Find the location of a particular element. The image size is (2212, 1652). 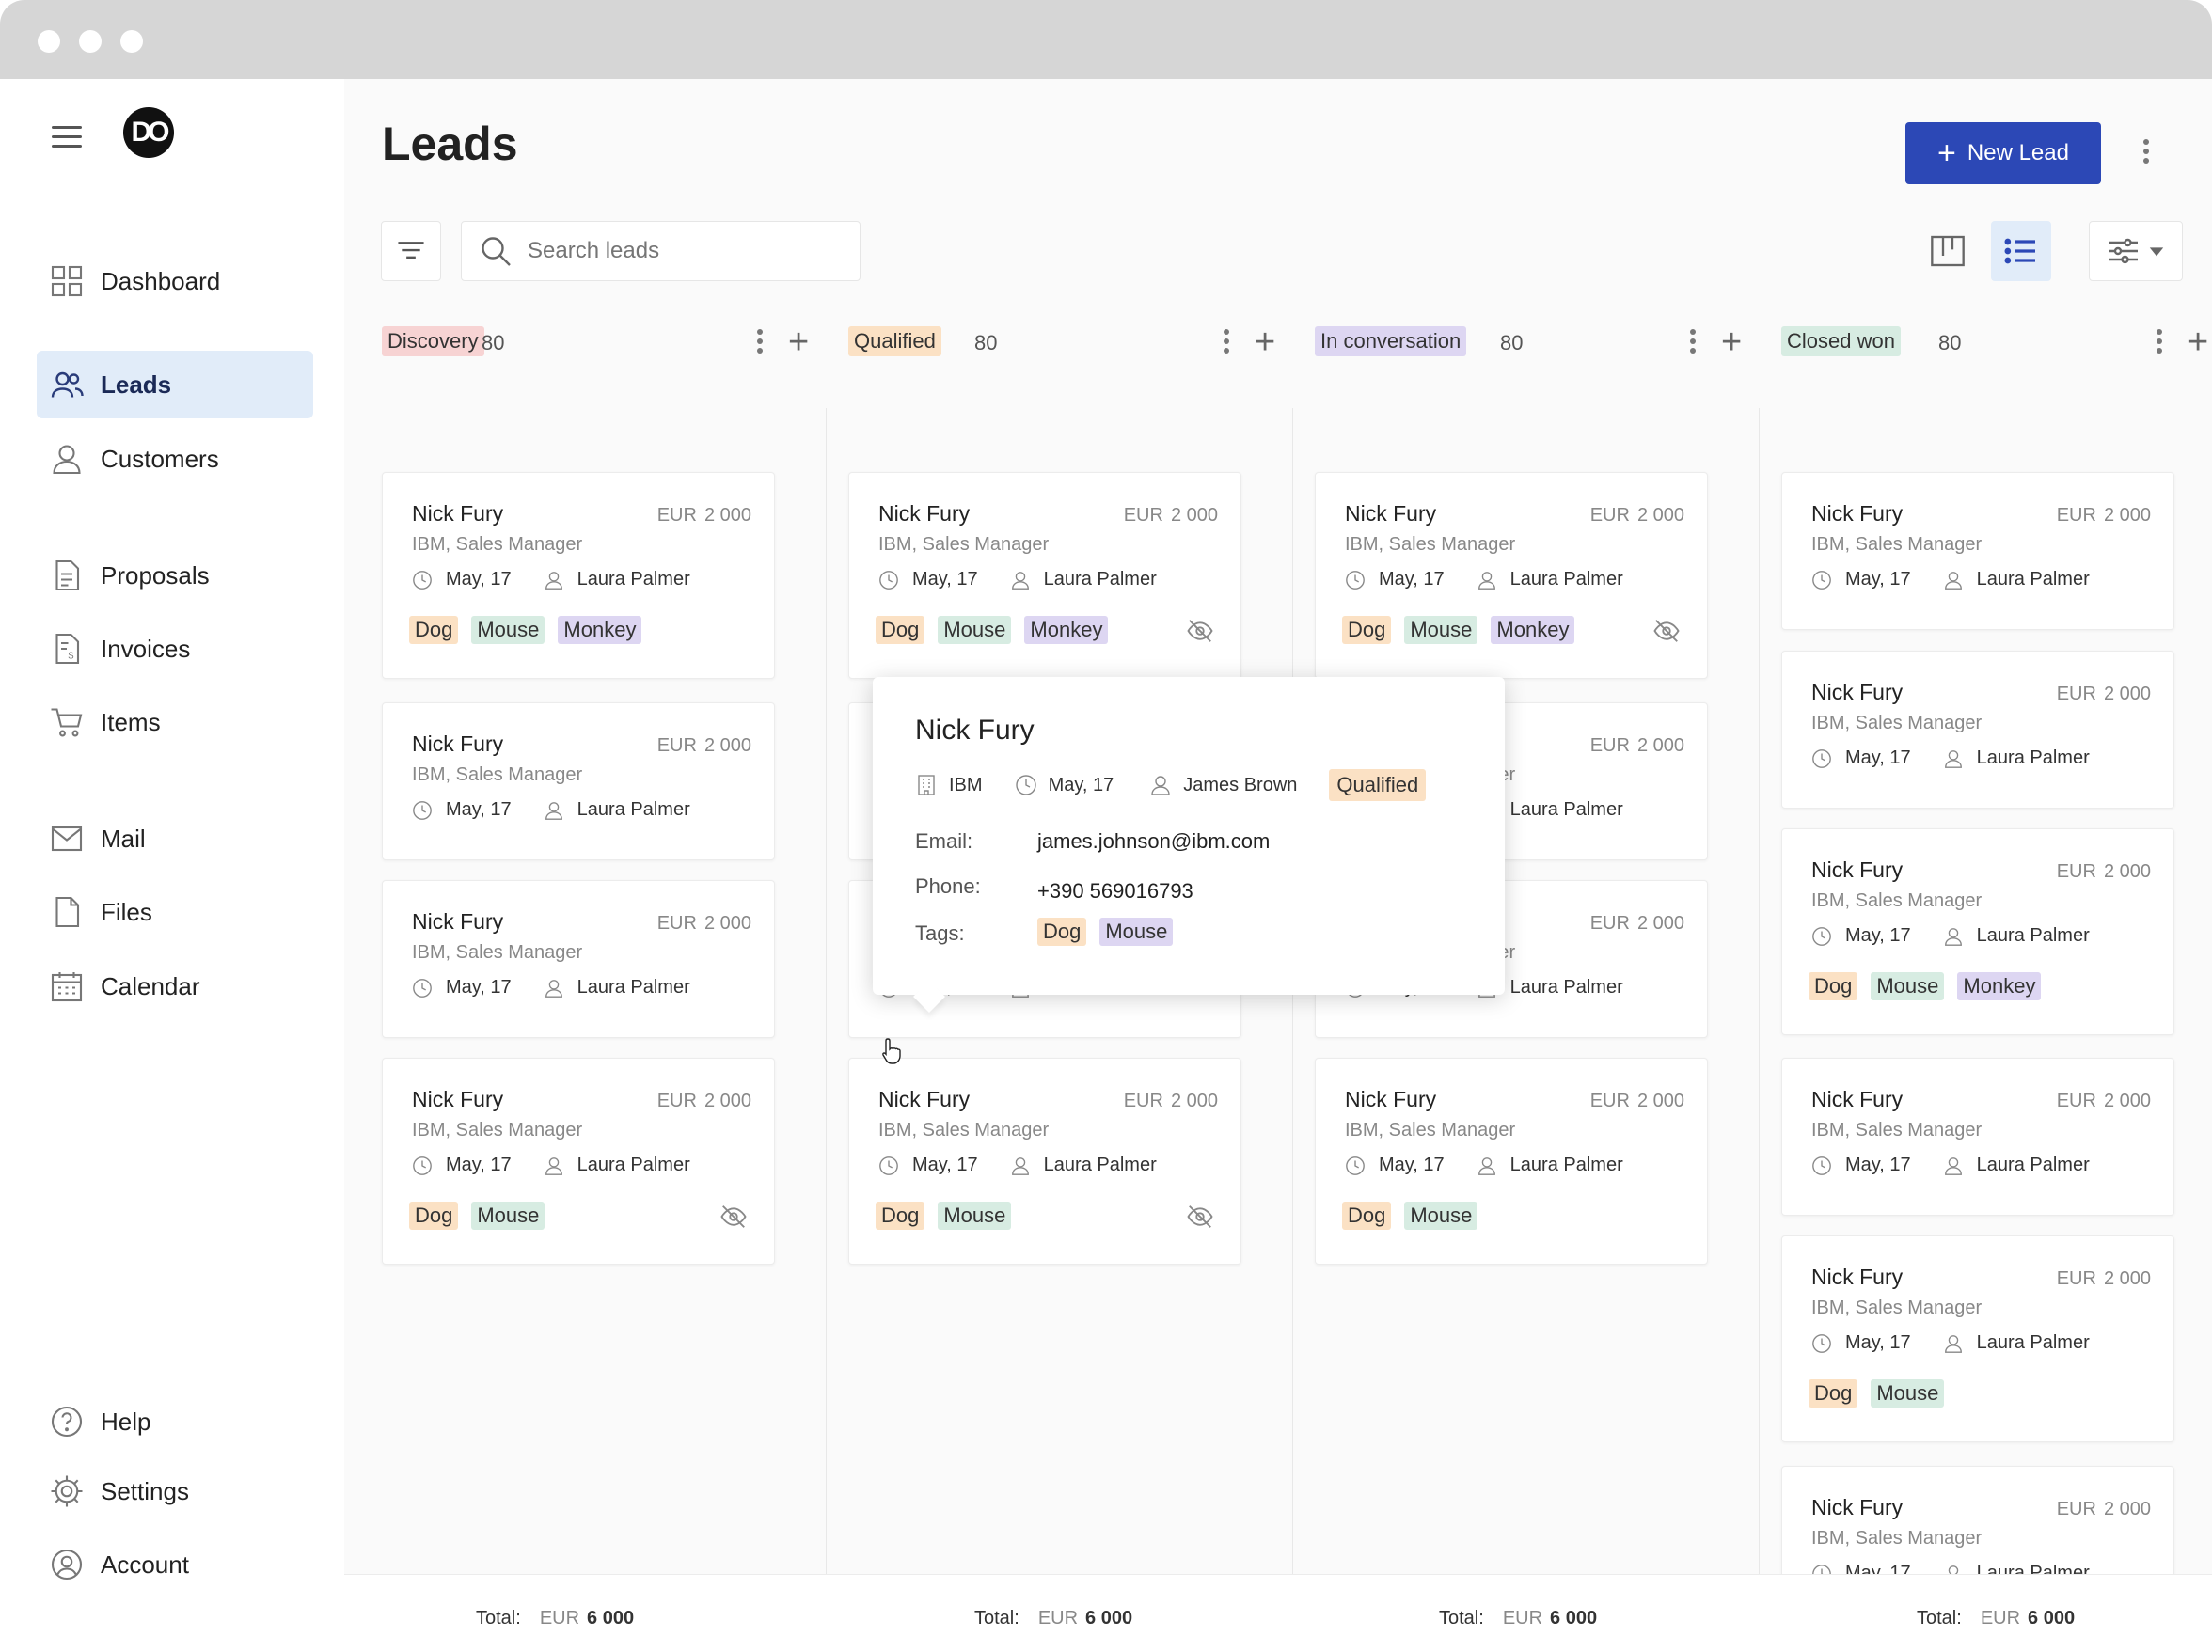

nav-item-leads: Leads is located at coordinates (175, 385).